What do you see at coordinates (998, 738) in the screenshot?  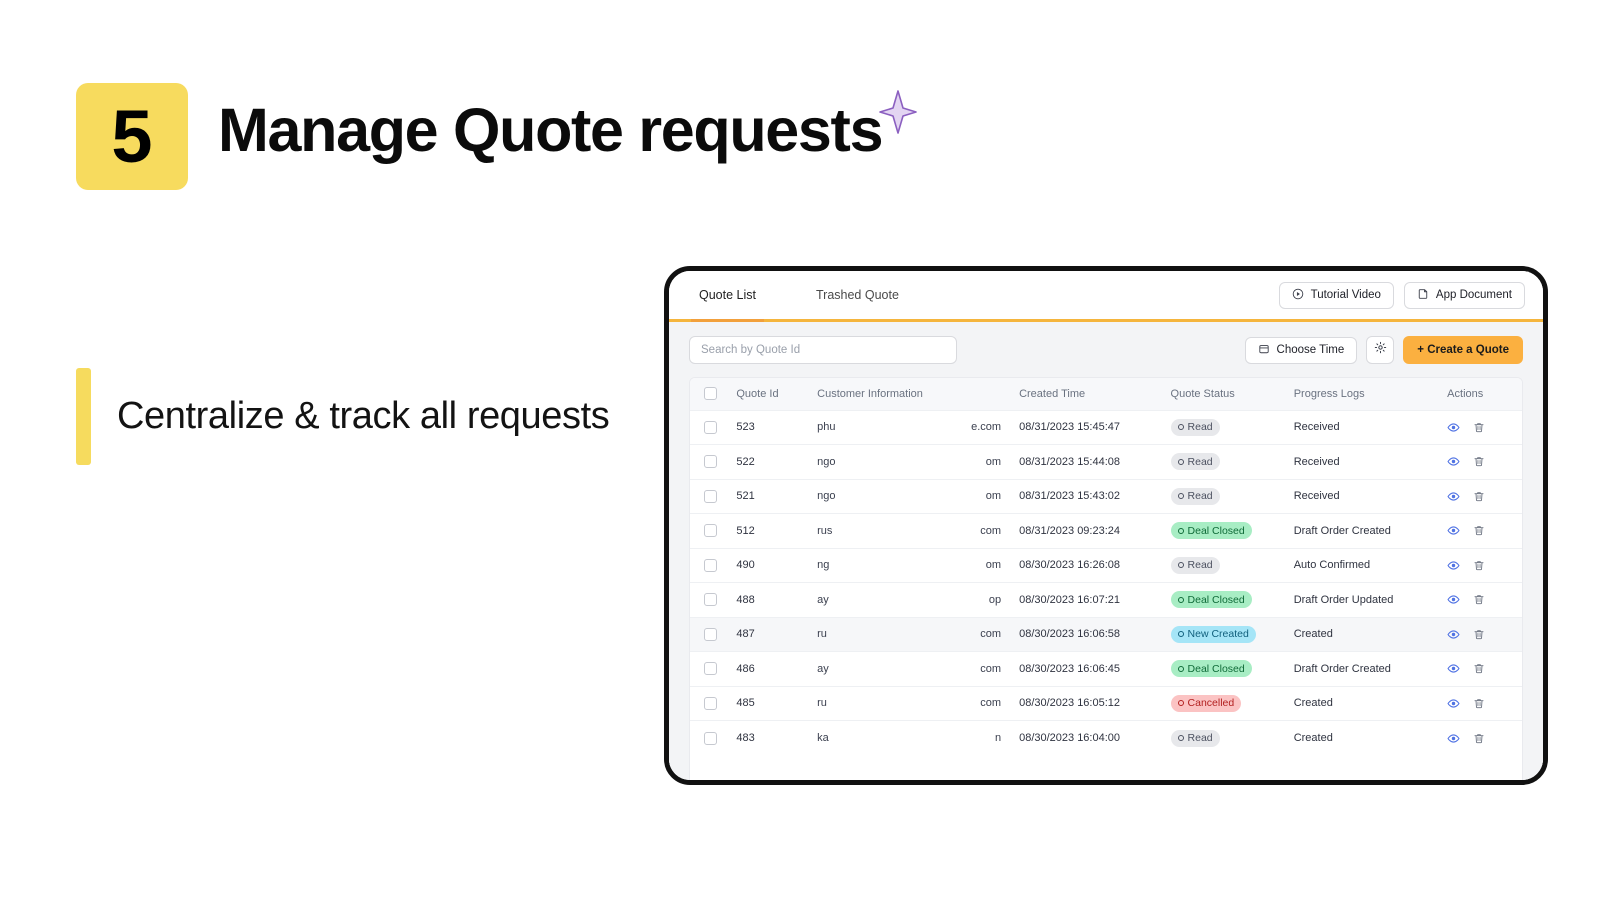 I see `customer-email-fragment: n` at bounding box center [998, 738].